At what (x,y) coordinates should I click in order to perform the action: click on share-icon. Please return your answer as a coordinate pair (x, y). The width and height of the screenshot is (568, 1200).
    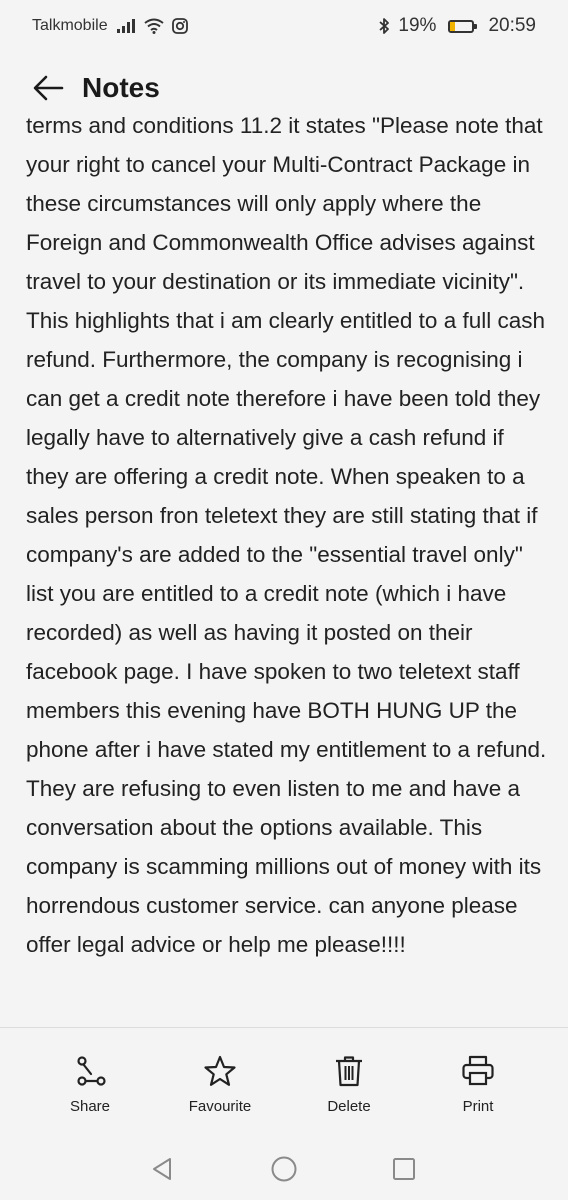
    Looking at the image, I should click on (91, 1071).